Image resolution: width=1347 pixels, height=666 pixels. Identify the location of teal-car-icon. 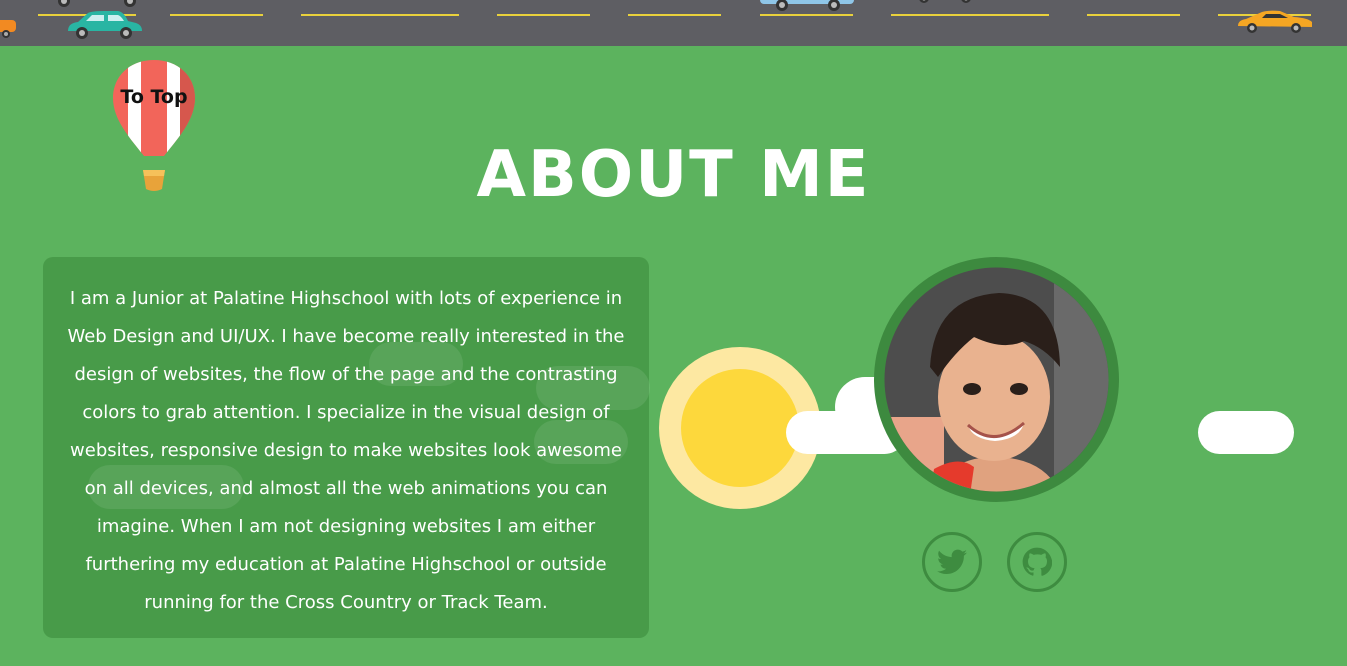
(105, 25).